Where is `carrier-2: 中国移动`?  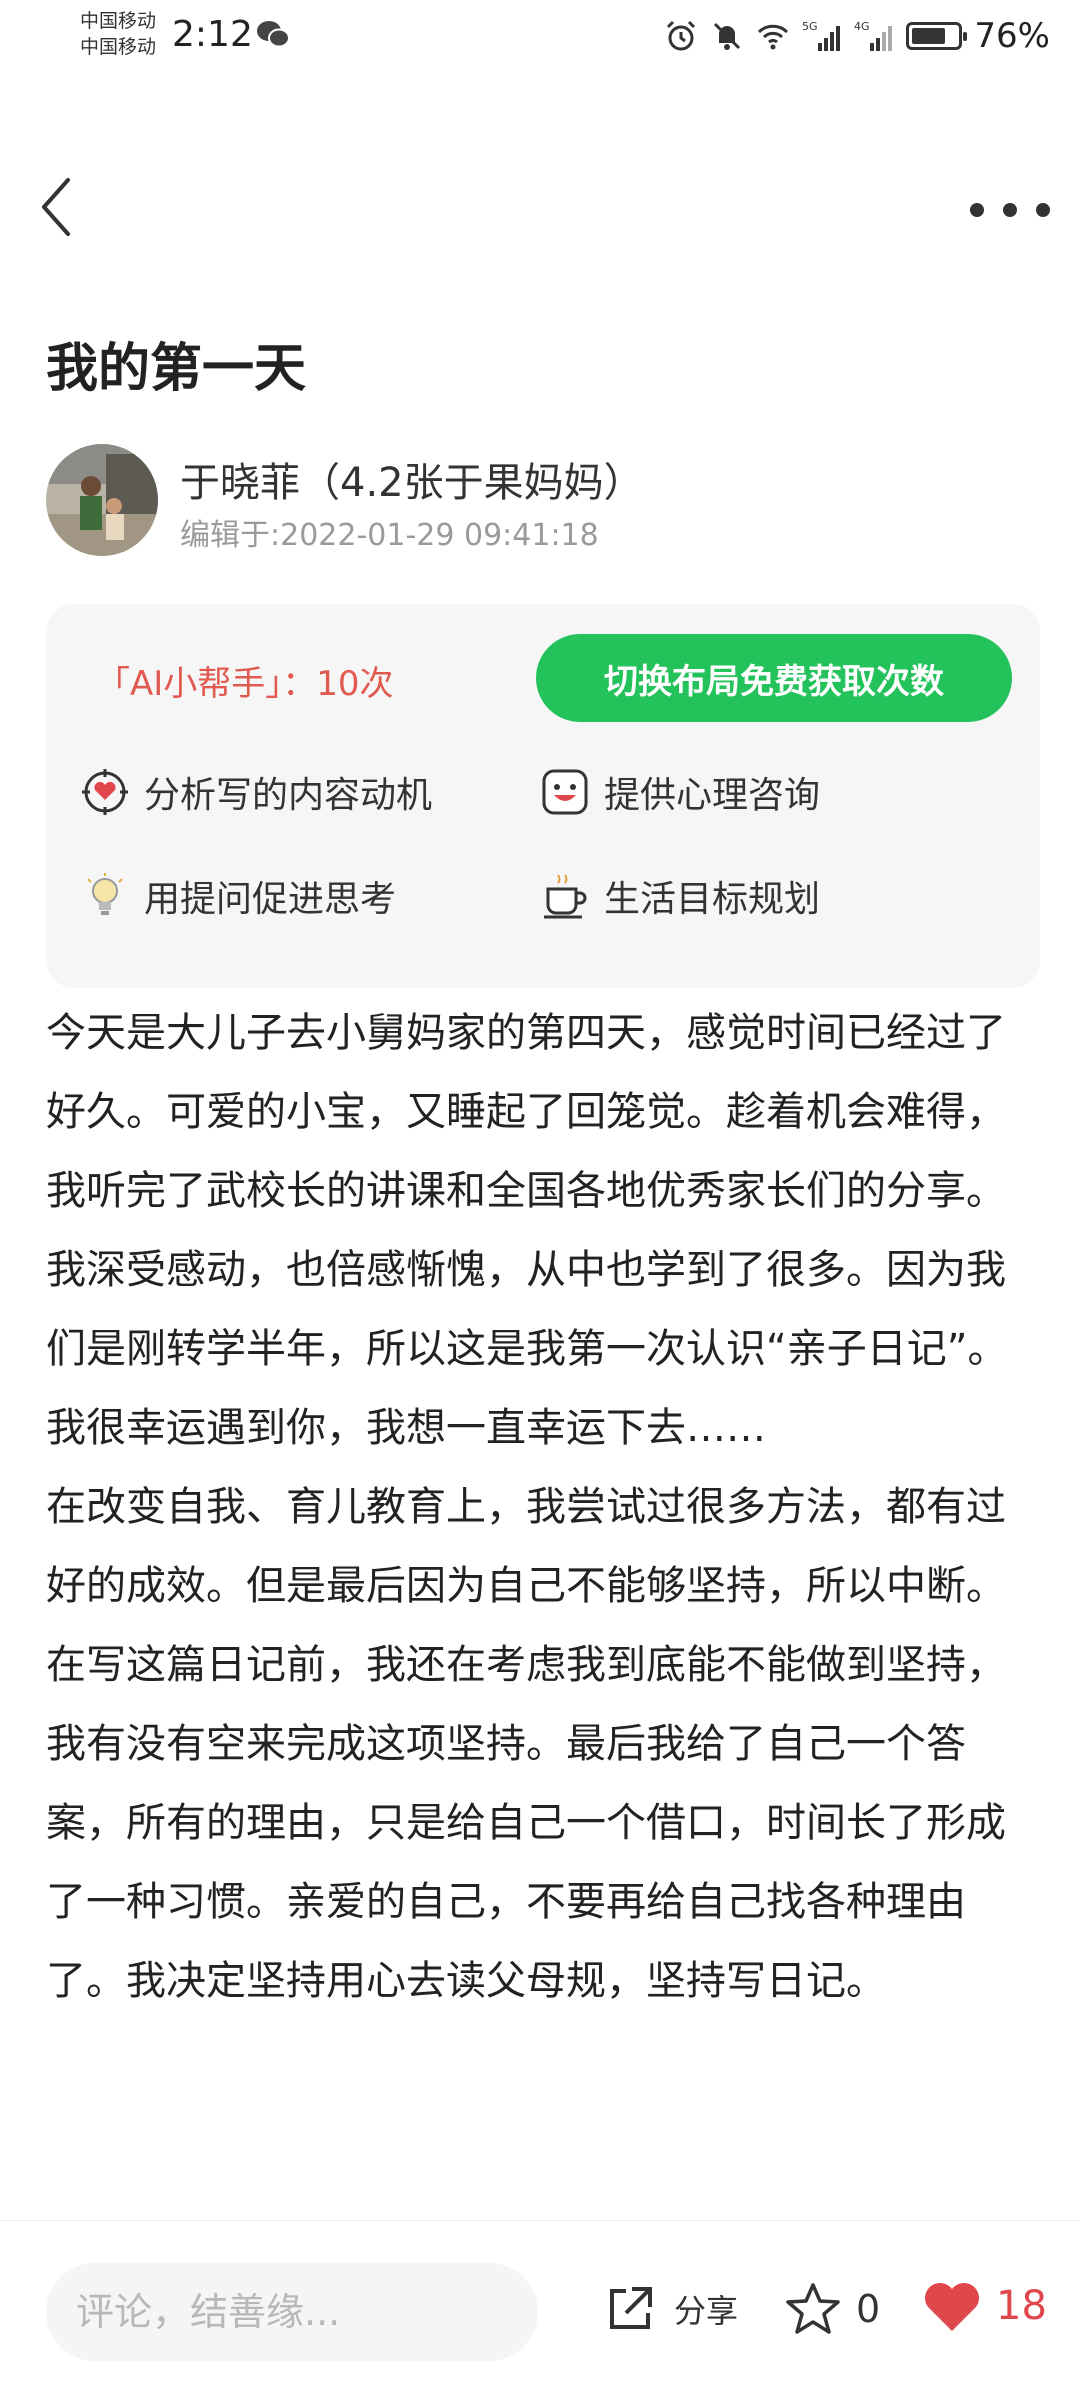
carrier-2: 中国移动 is located at coordinates (118, 47).